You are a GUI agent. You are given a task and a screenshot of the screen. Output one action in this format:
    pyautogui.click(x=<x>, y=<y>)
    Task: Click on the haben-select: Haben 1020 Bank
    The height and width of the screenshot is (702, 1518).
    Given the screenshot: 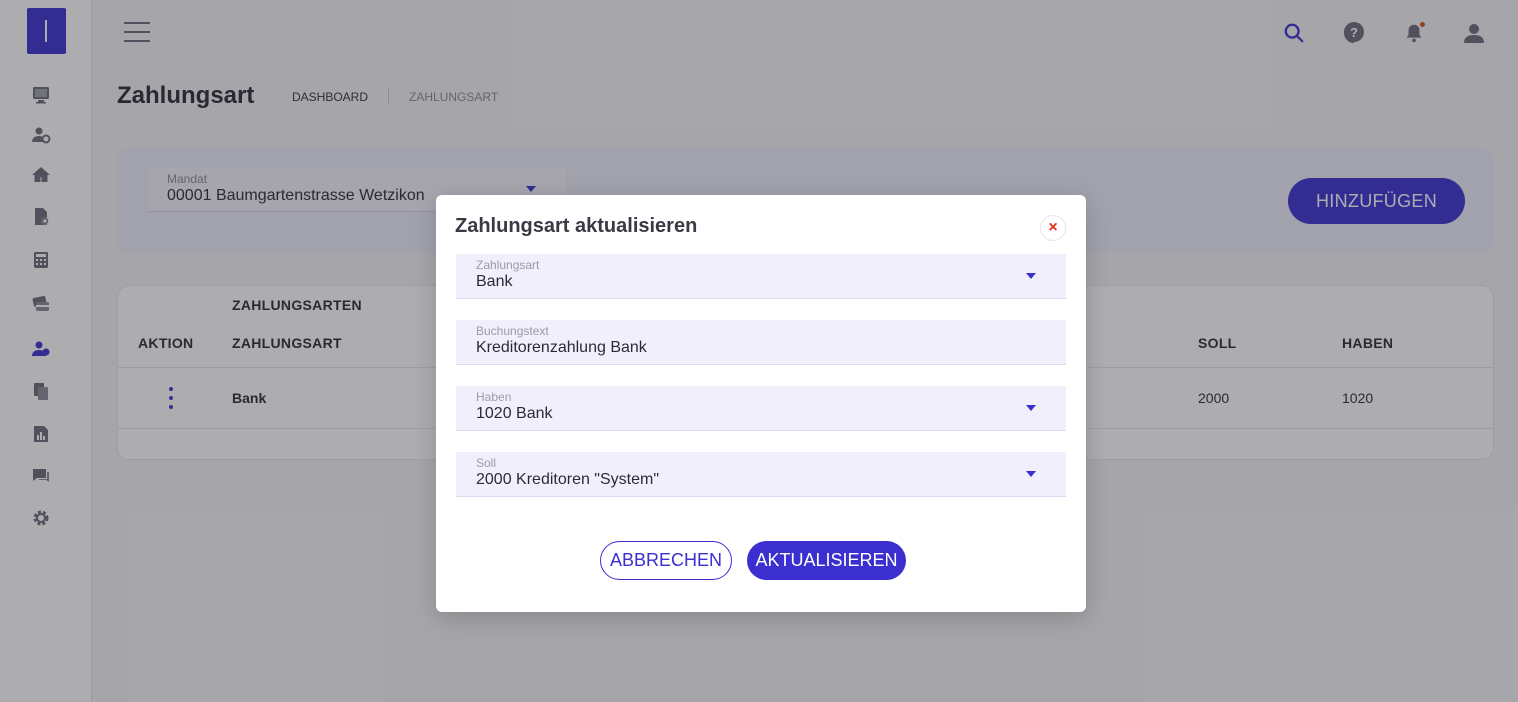 What is the action you would take?
    pyautogui.click(x=761, y=408)
    